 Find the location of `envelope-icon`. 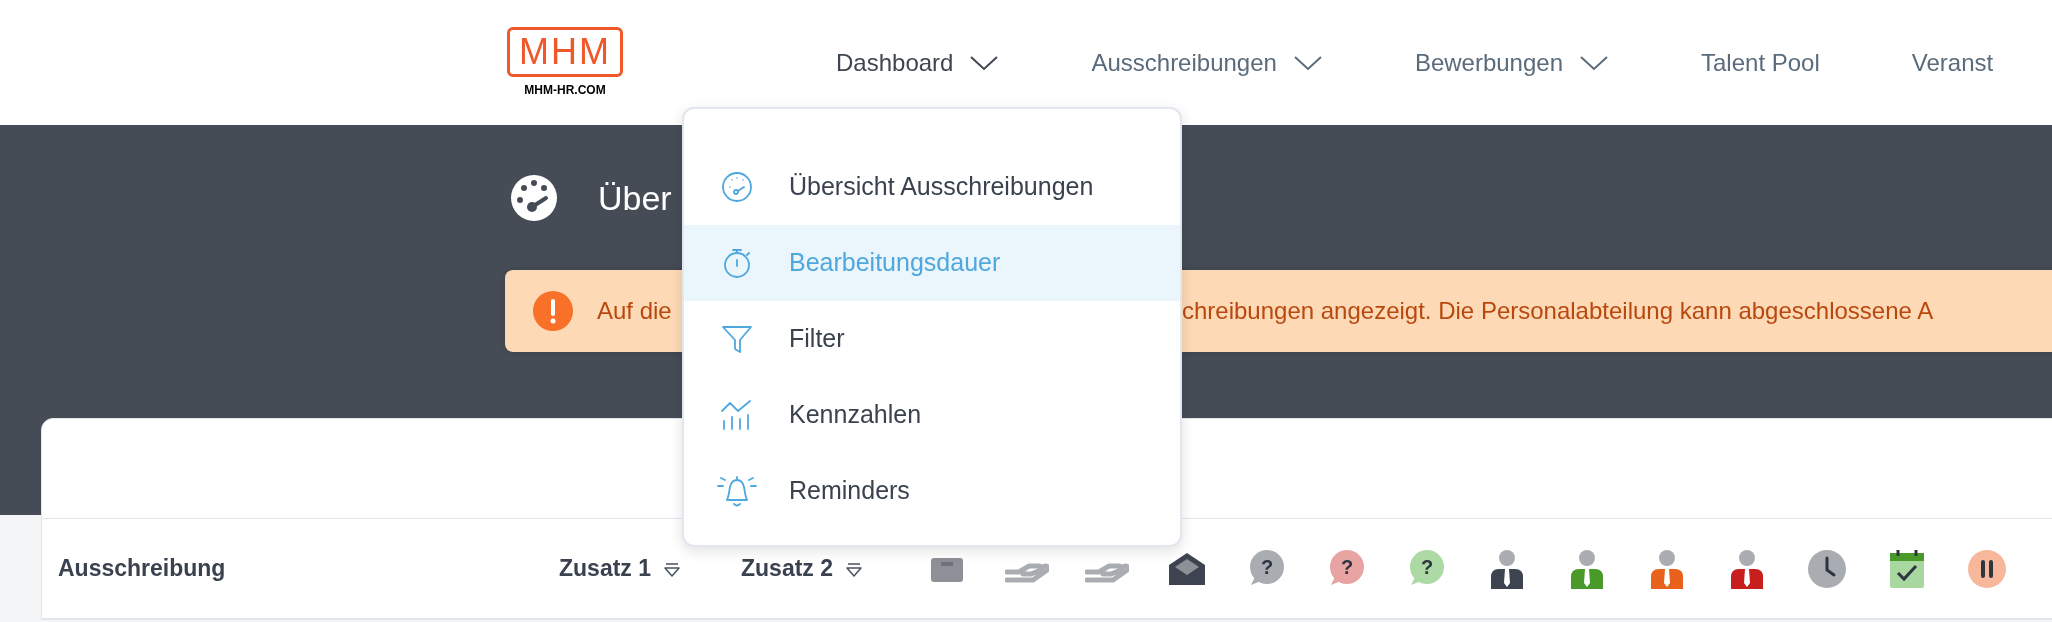

envelope-icon is located at coordinates (1187, 568).